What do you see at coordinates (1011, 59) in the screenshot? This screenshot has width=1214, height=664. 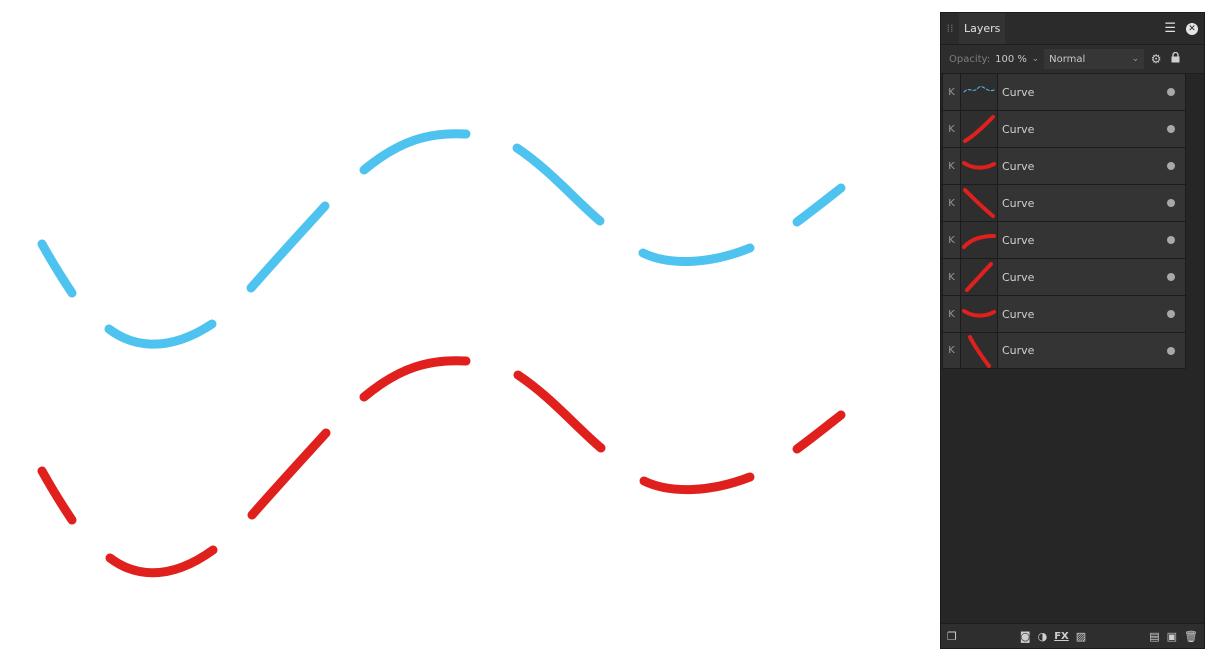 I see `opacity-value: 100 %` at bounding box center [1011, 59].